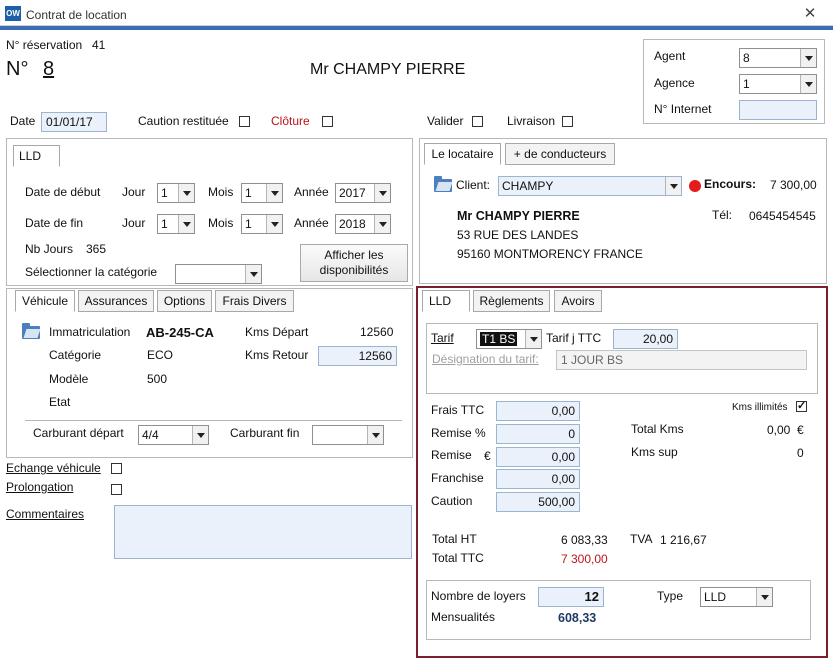  I want to click on livraison-checkbox, so click(567, 121).